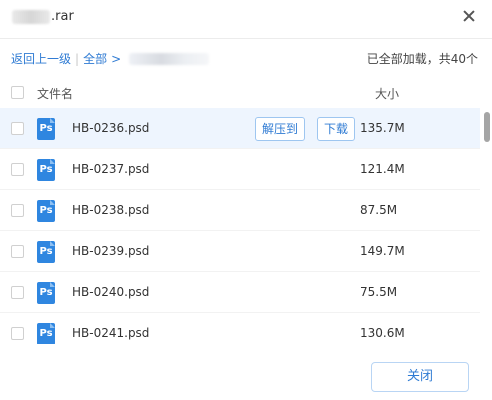 The image size is (492, 400). What do you see at coordinates (387, 94) in the screenshot?
I see `column-size-header: 大小` at bounding box center [387, 94].